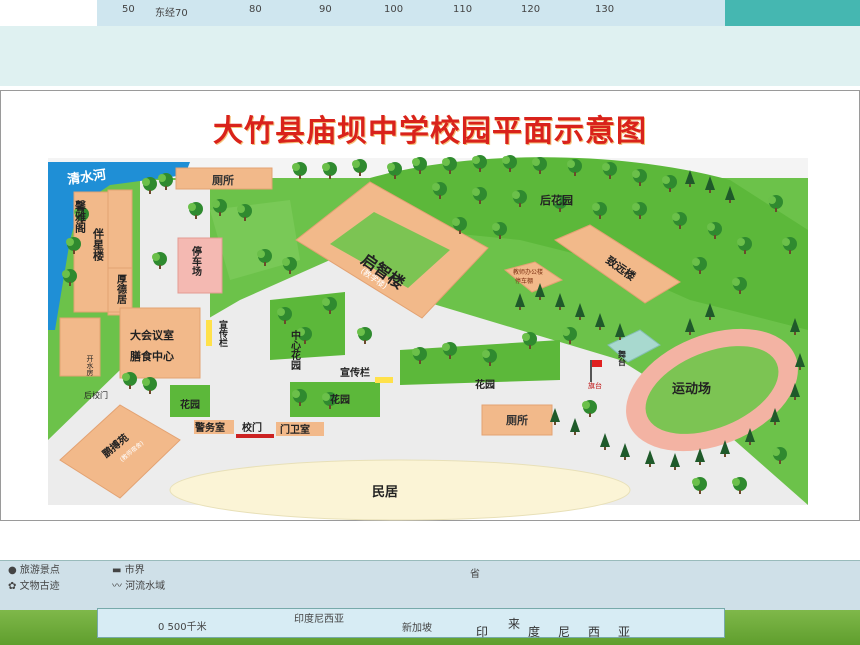 This screenshot has height=645, width=860. What do you see at coordinates (340, 399) in the screenshot?
I see `label-garden-mid: 花园` at bounding box center [340, 399].